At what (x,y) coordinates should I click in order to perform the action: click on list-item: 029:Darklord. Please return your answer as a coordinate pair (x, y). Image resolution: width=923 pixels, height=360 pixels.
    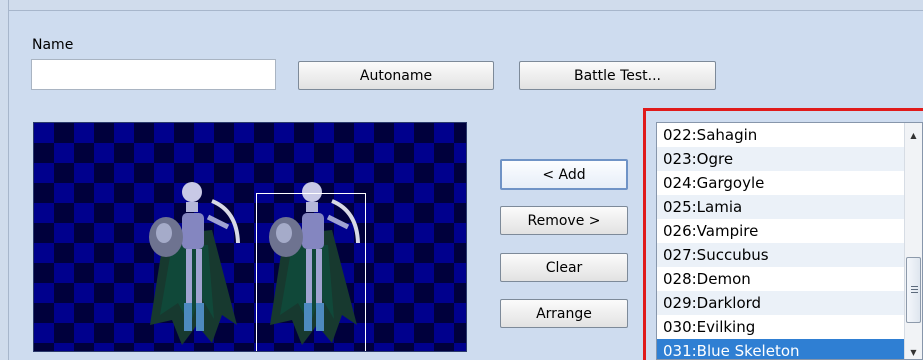
    Looking at the image, I should click on (789, 303).